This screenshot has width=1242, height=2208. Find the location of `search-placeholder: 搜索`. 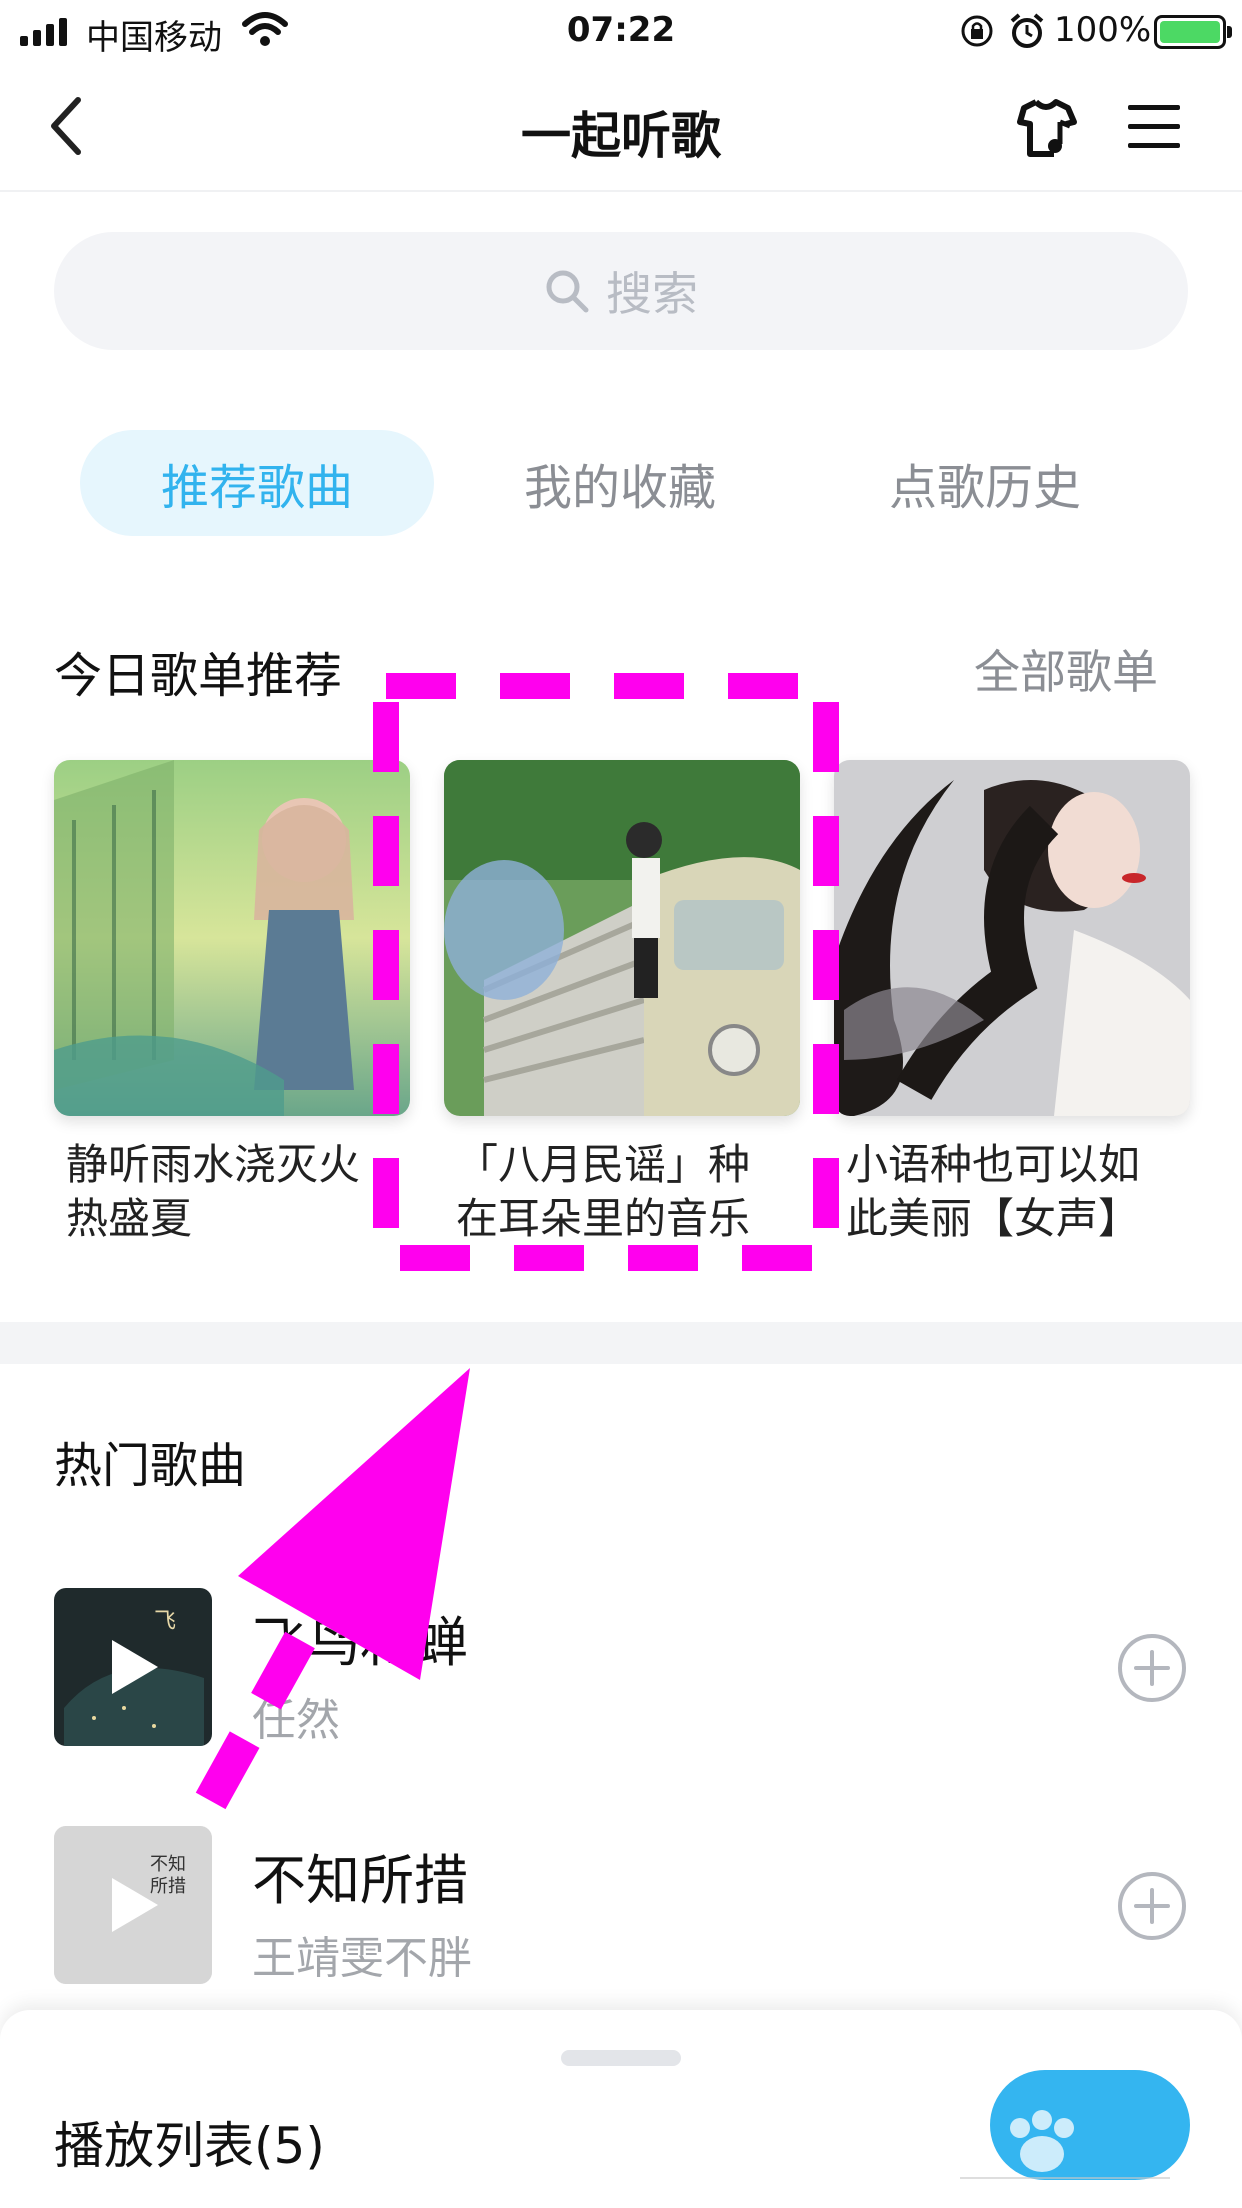

search-placeholder: 搜索 is located at coordinates (652, 294).